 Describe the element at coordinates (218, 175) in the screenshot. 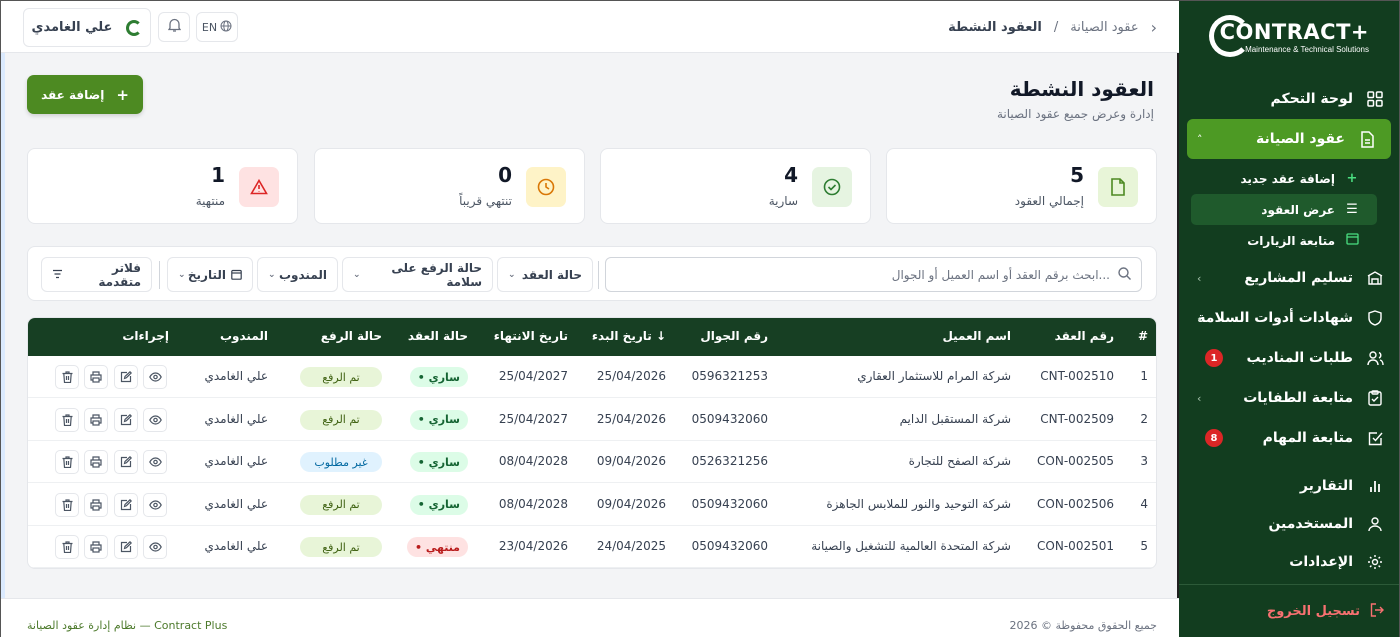

I see `stat-value: 1` at that location.